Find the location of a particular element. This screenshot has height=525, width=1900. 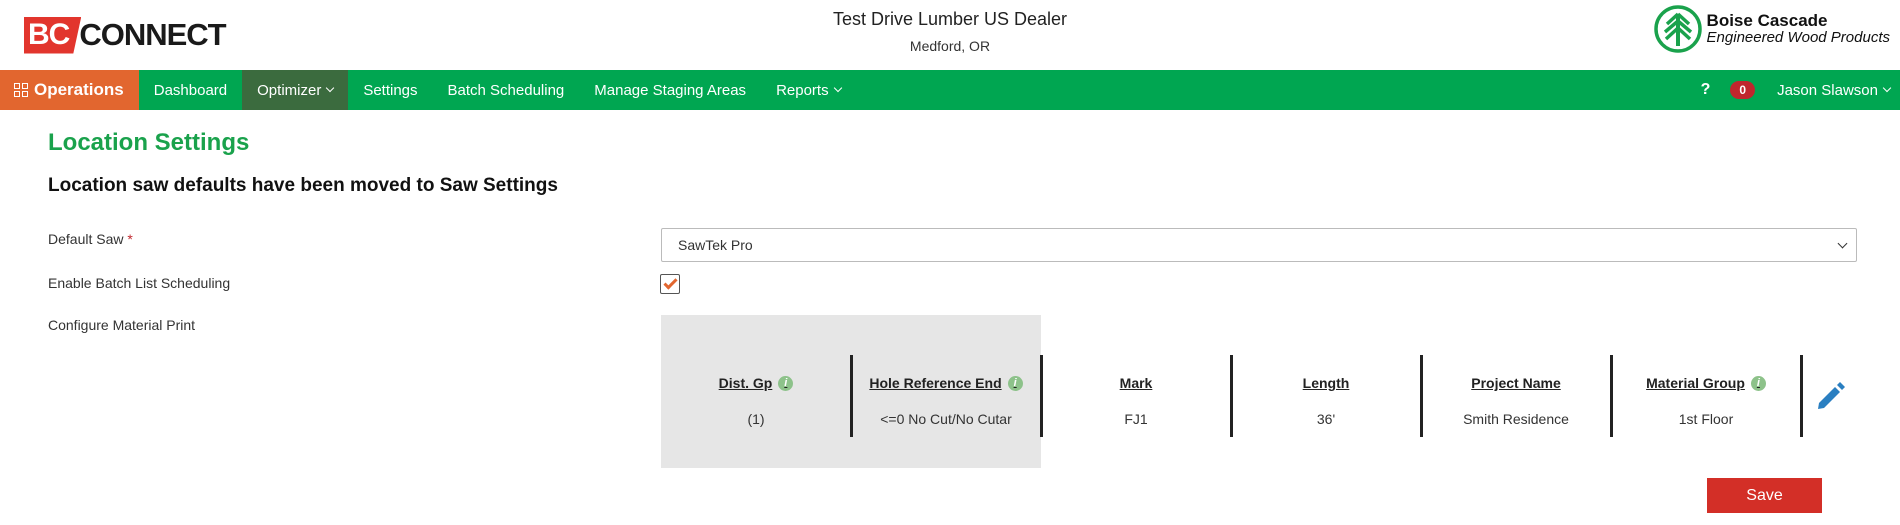

column-divider is located at coordinates (1801, 396).